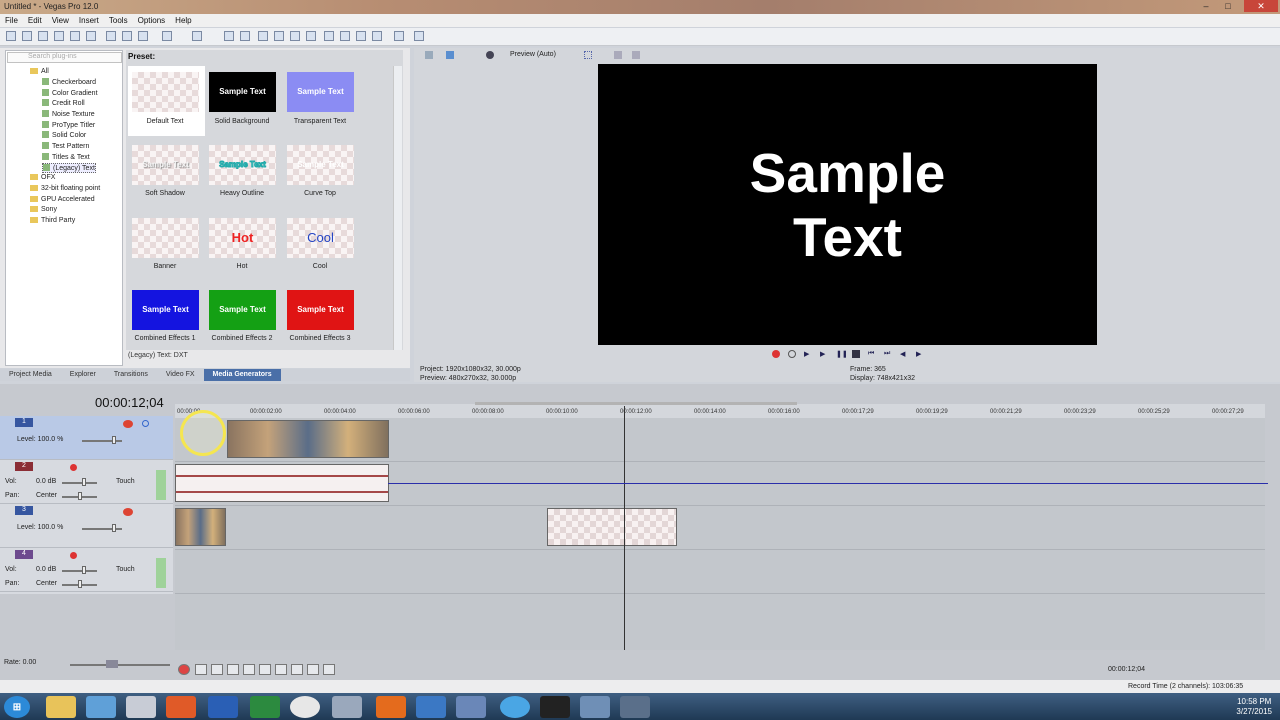 Image resolution: width=1280 pixels, height=720 pixels. Describe the element at coordinates (11, 36) in the screenshot. I see `new-icon` at that location.